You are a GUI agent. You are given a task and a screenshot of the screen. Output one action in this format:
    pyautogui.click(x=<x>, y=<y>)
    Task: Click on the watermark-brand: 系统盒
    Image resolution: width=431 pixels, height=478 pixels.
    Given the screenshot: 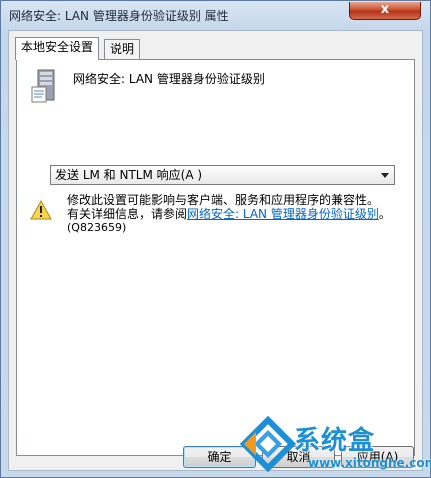 What is the action you would take?
    pyautogui.click(x=335, y=441)
    